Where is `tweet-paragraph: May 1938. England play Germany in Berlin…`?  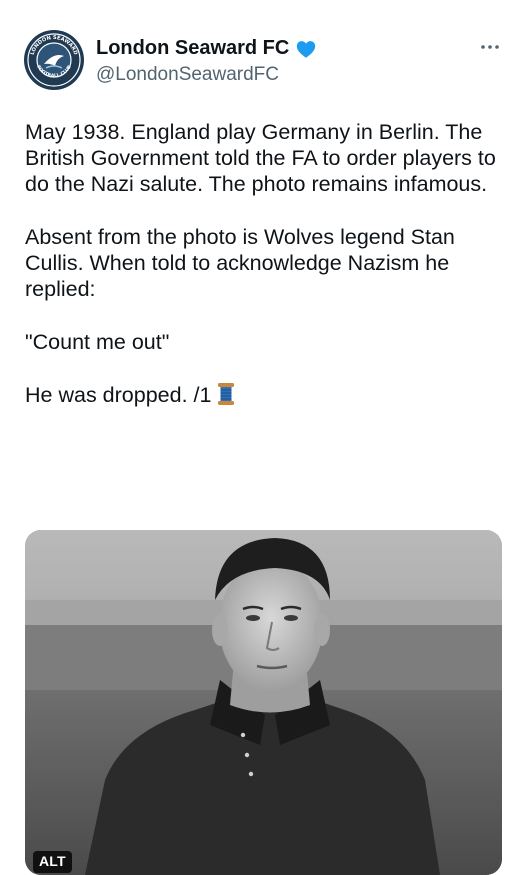
tweet-paragraph: May 1938. England play Germany in Berlin… is located at coordinates (263, 158).